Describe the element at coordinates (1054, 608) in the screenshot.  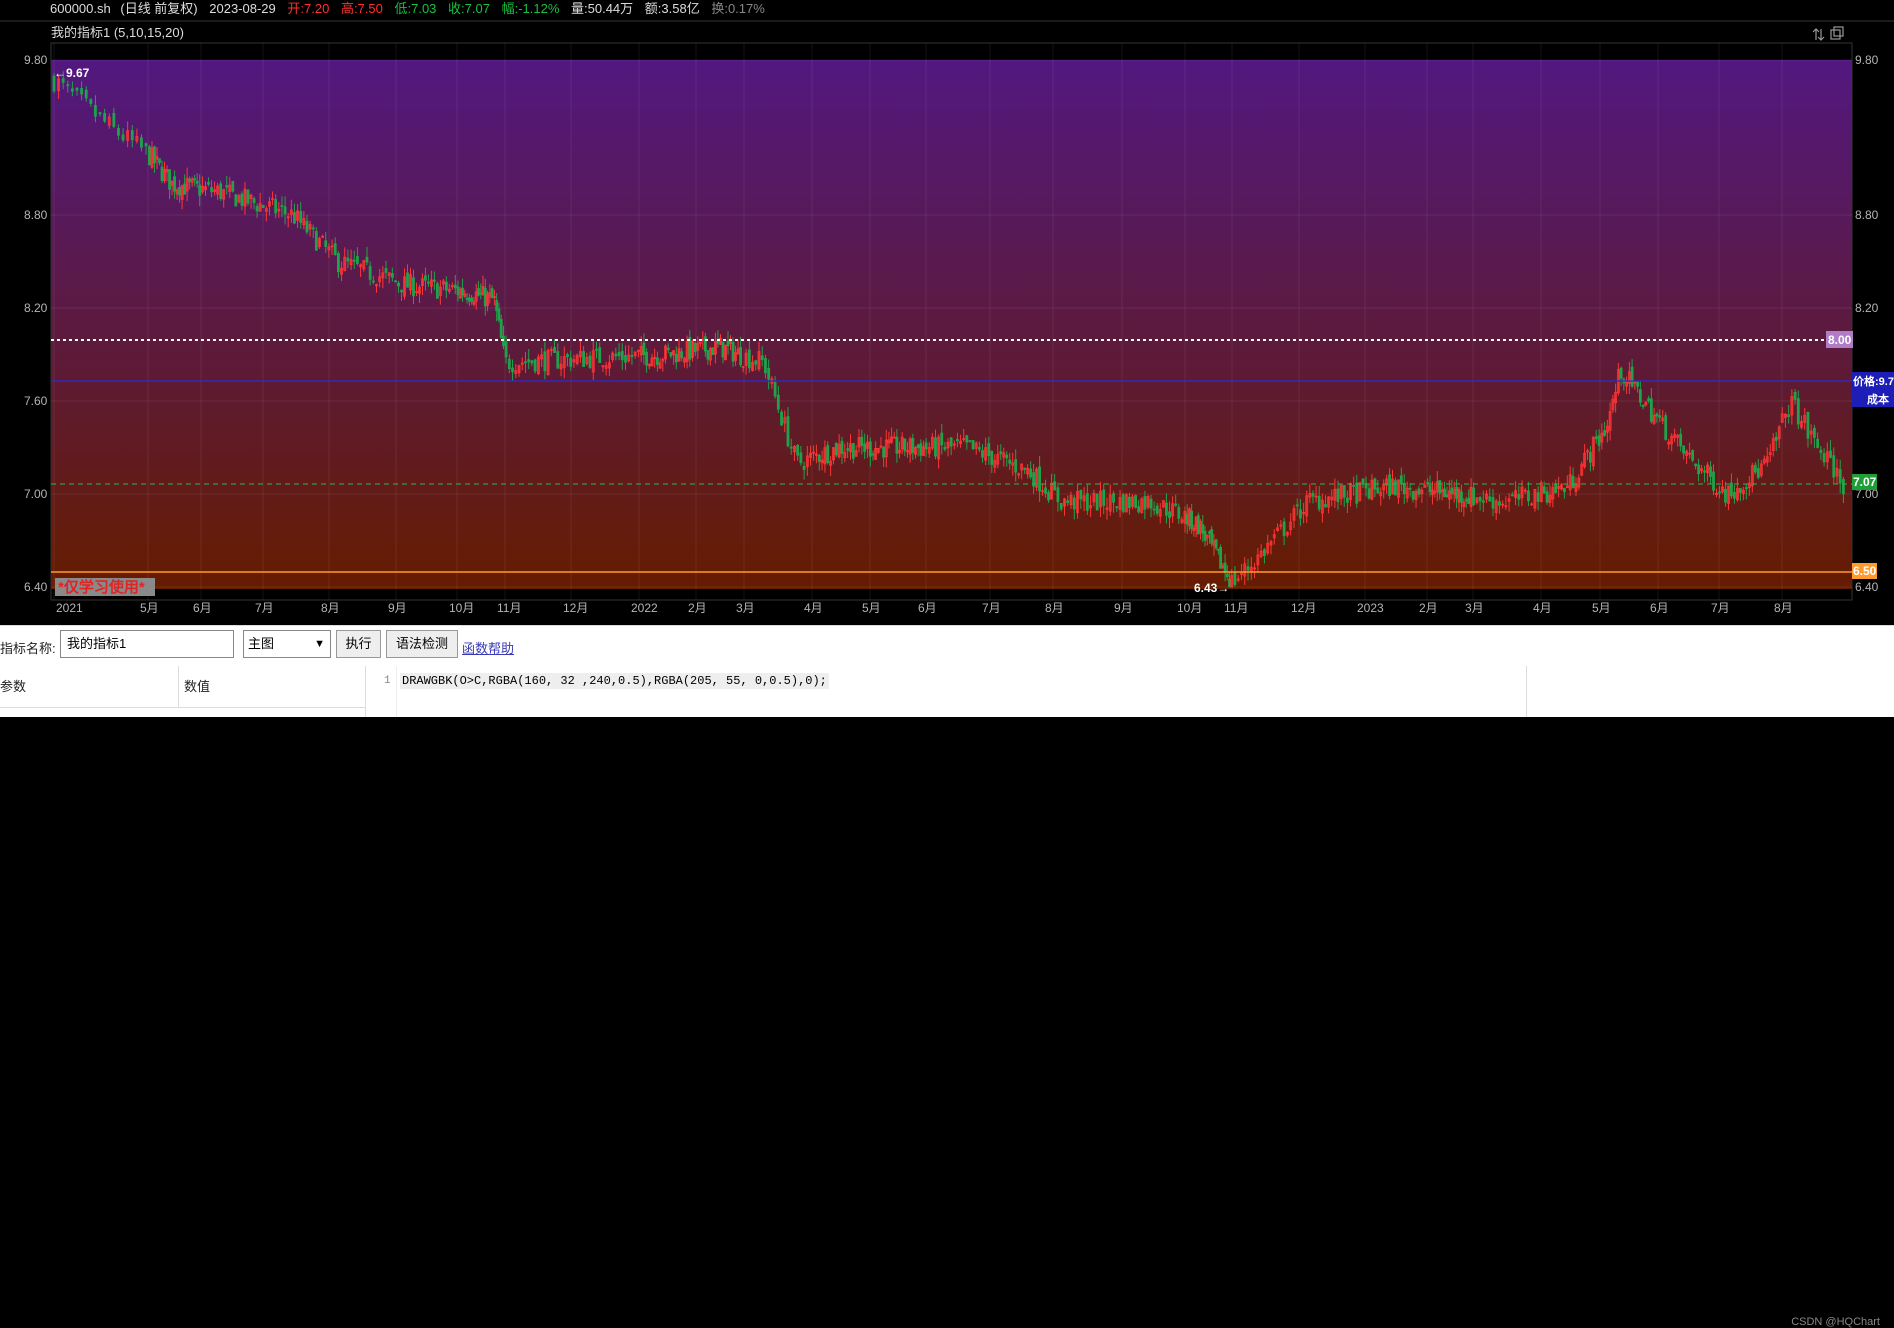
I see `x-tick-label: 8月` at that location.